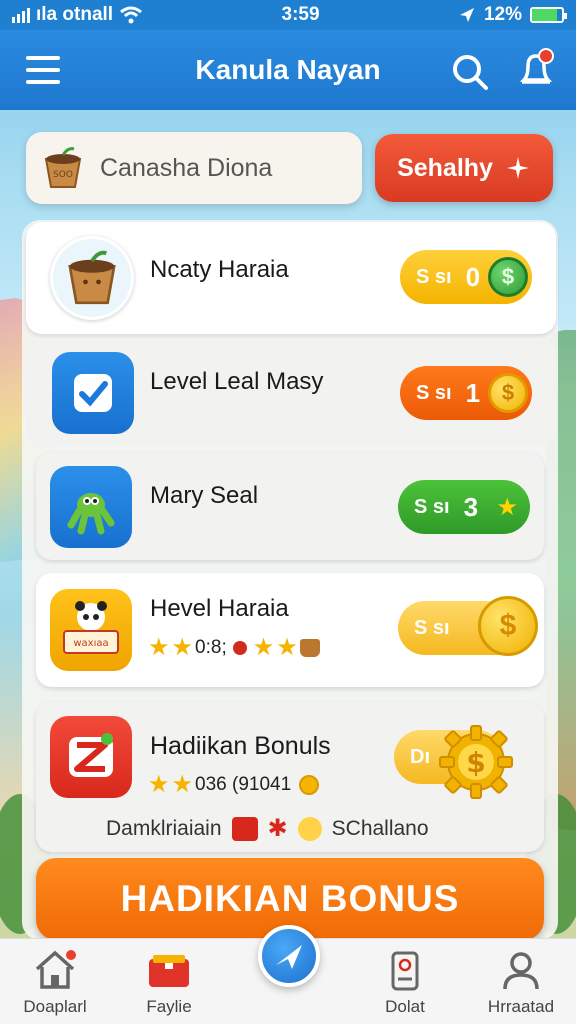 This screenshot has height=1024, width=576. Describe the element at coordinates (546, 56) in the screenshot. I see `notification-badge` at that location.